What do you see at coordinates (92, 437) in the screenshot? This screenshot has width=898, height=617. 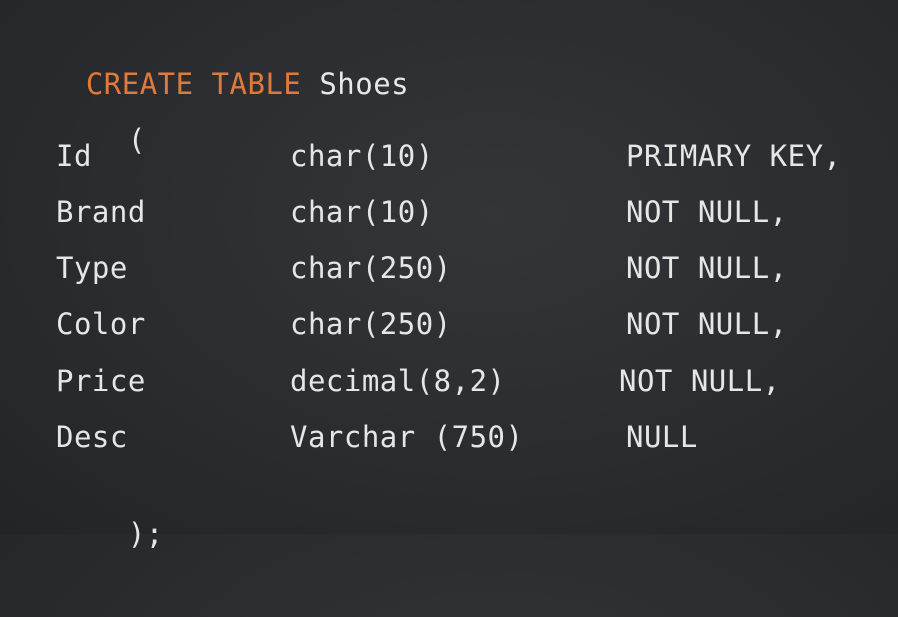 I see `column-name: Desc` at bounding box center [92, 437].